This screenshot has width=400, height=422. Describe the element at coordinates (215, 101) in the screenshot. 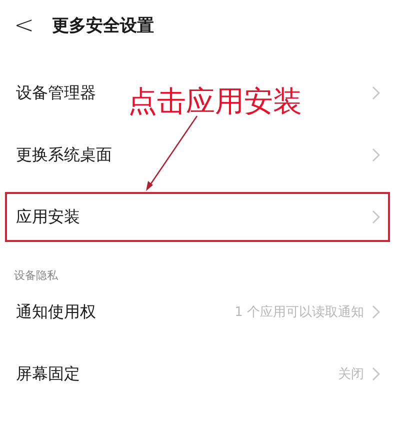

I see `annotation-text: 点击应用安装` at that location.